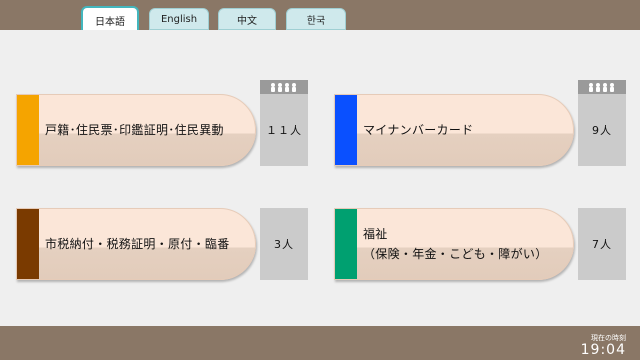 The width and height of the screenshot is (640, 360). Describe the element at coordinates (602, 130) in the screenshot. I see `waiting-count: 9人` at that location.